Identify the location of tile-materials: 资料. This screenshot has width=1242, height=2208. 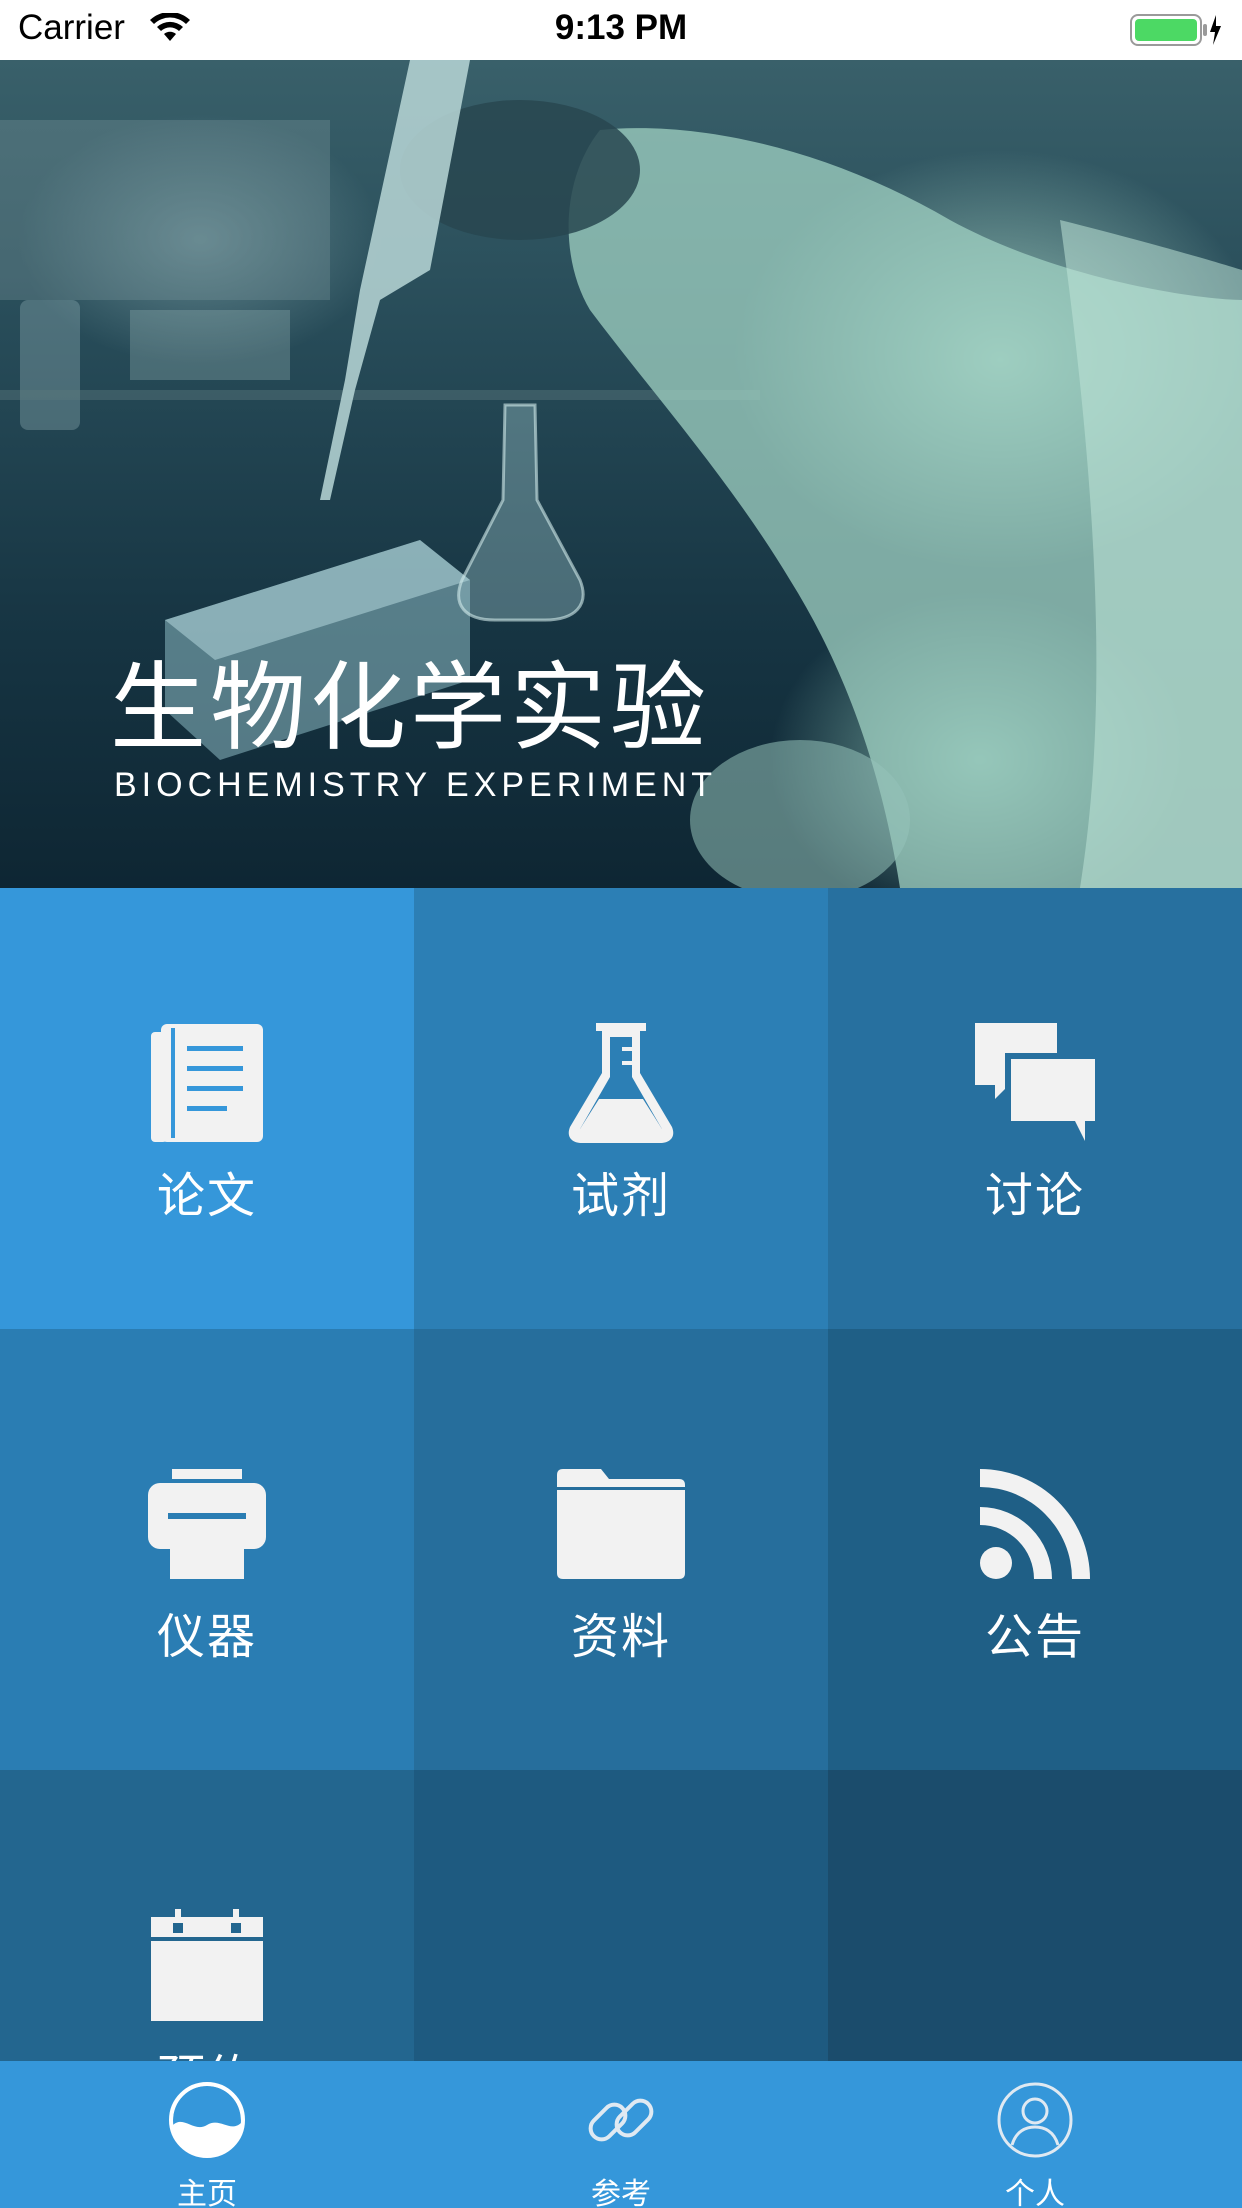
(621, 1549).